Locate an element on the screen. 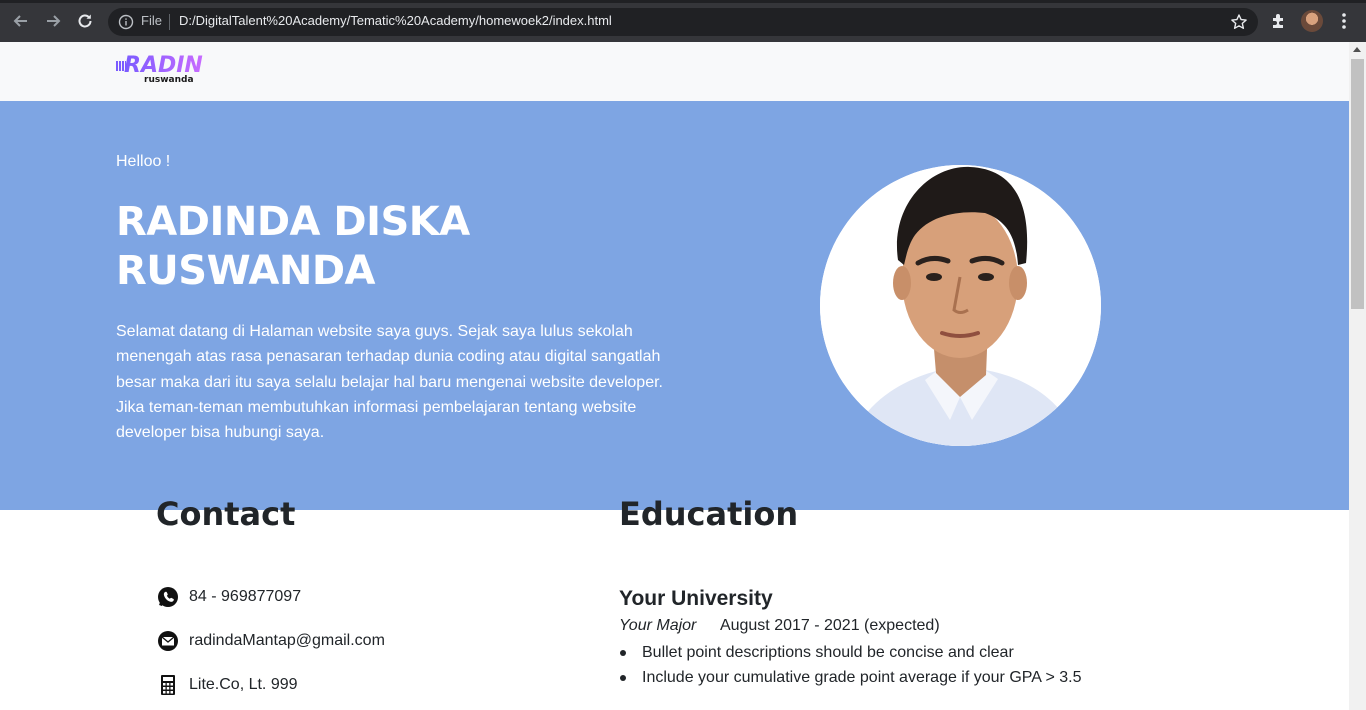 This screenshot has height=710, width=1366. address-divider is located at coordinates (169, 22).